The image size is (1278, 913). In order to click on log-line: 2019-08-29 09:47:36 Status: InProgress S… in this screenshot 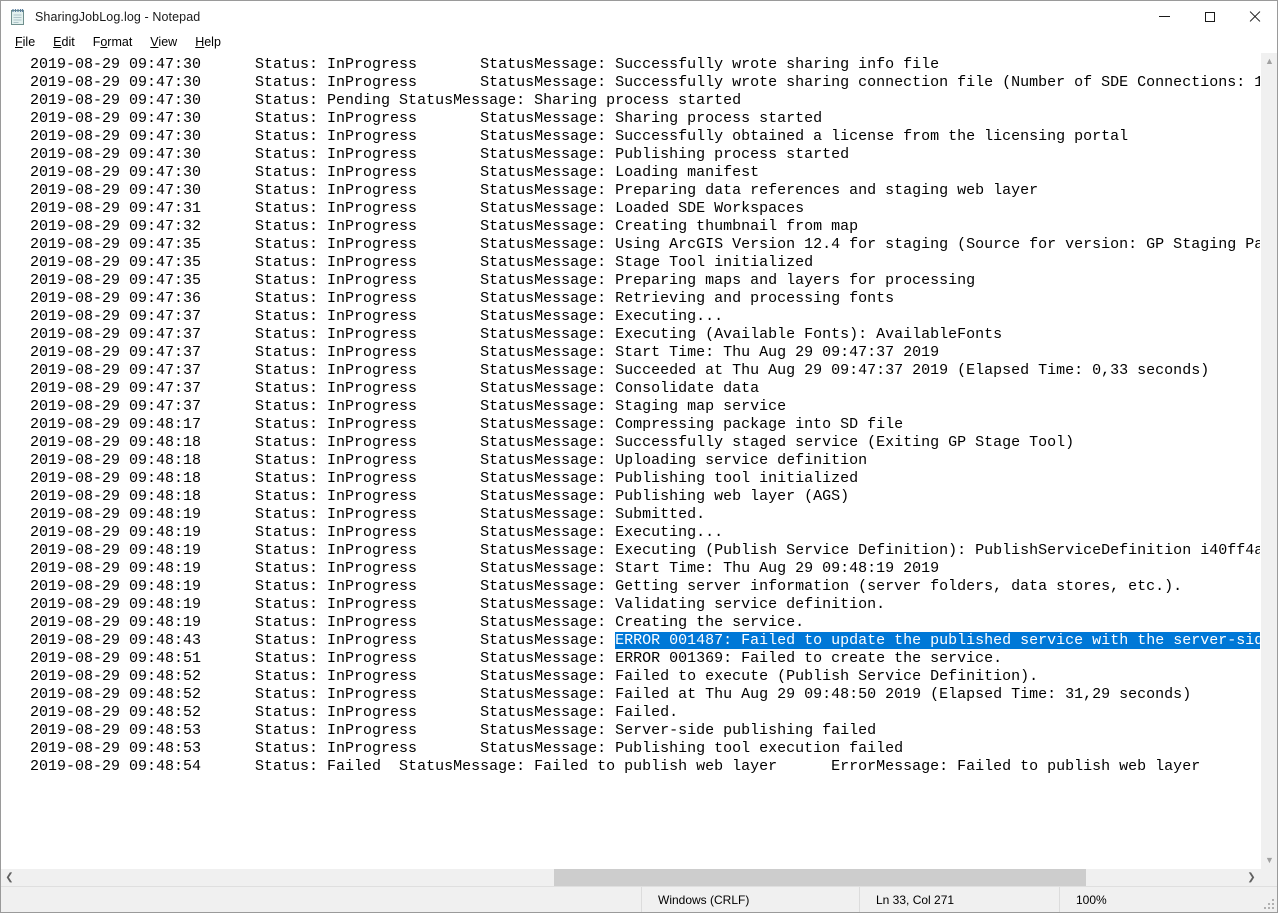, I will do `click(462, 298)`.